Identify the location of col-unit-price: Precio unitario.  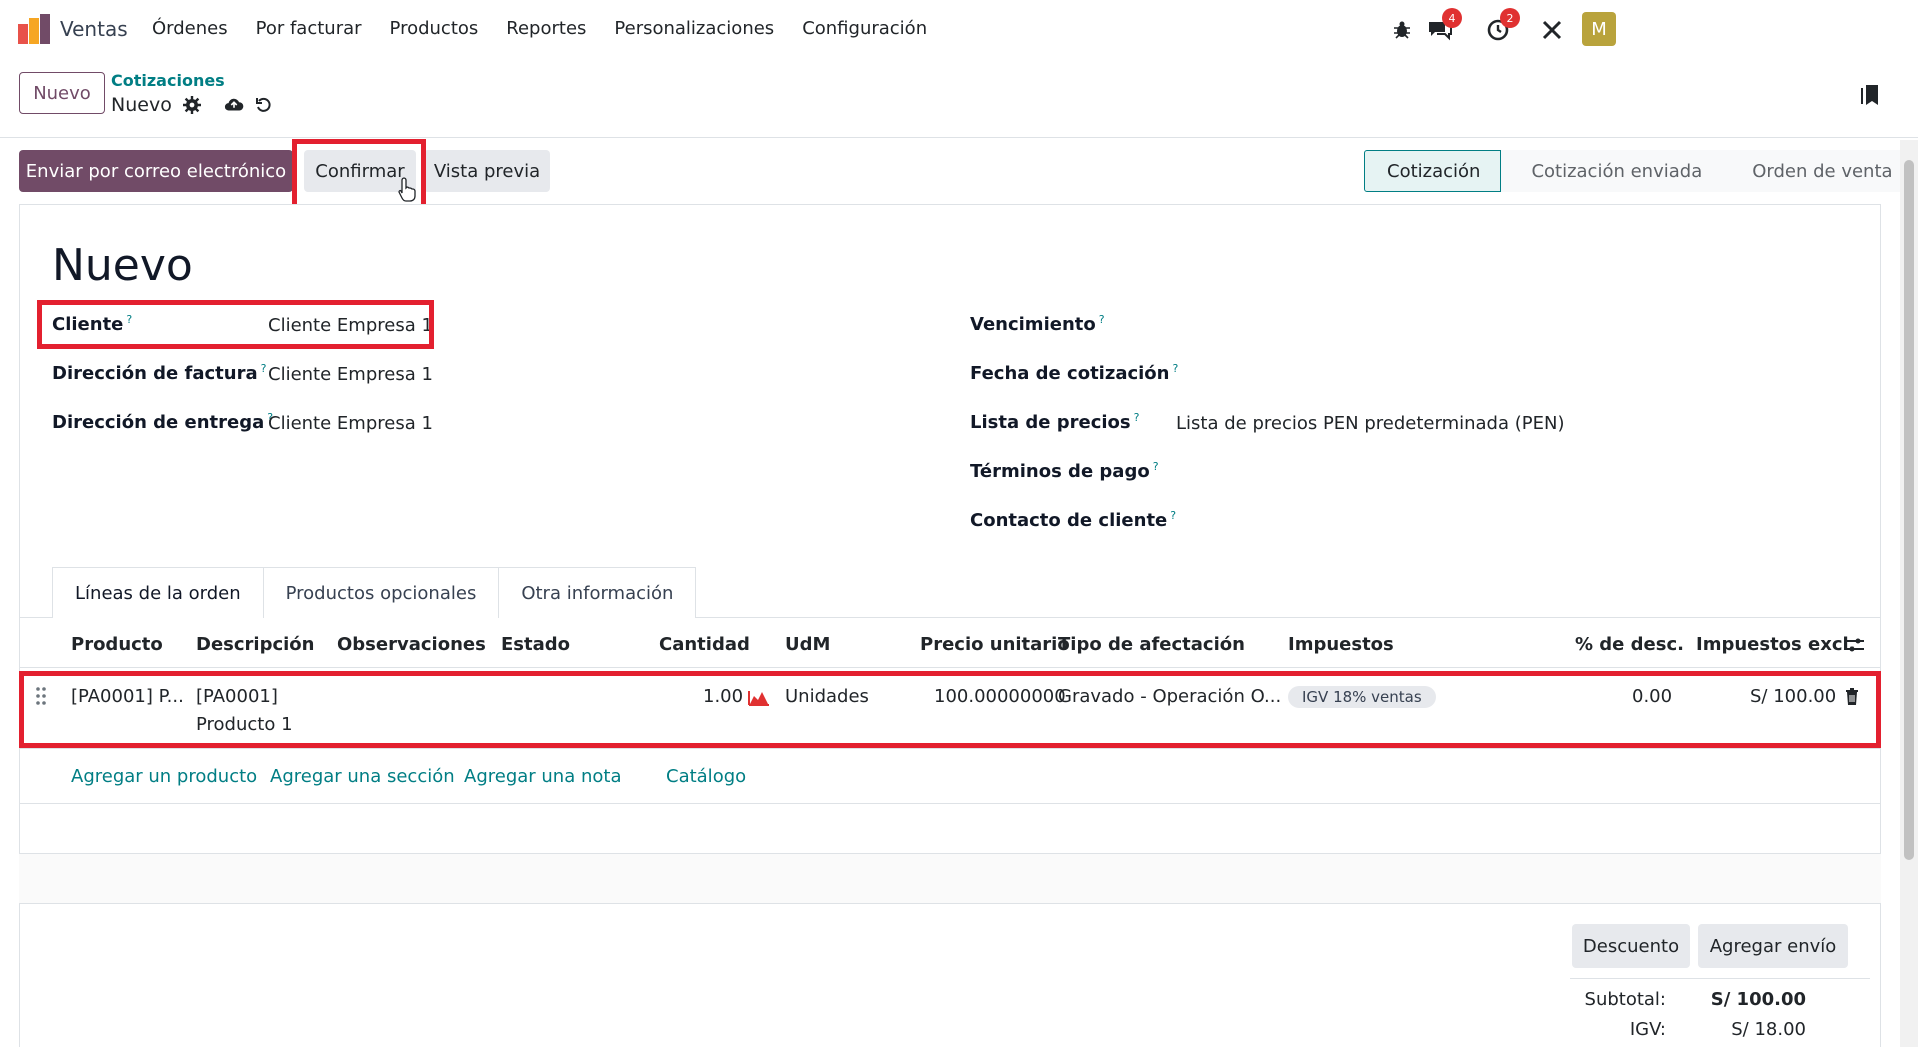
(995, 644).